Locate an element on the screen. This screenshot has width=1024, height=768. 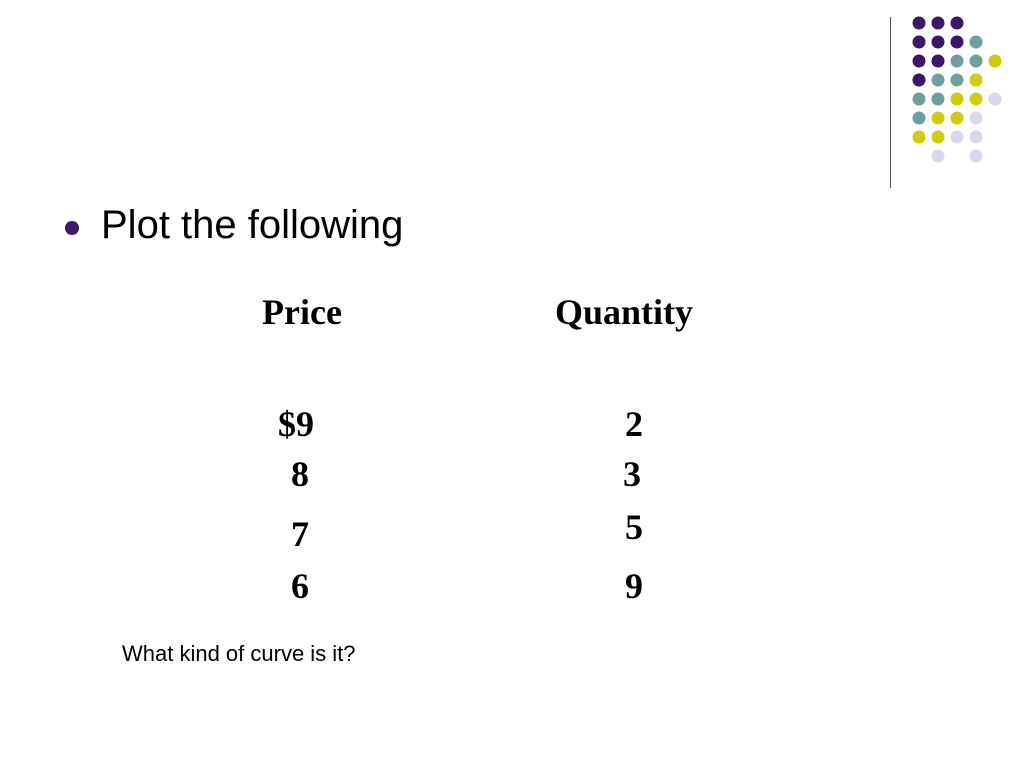
quantity-cell: 9 is located at coordinates (634, 586).